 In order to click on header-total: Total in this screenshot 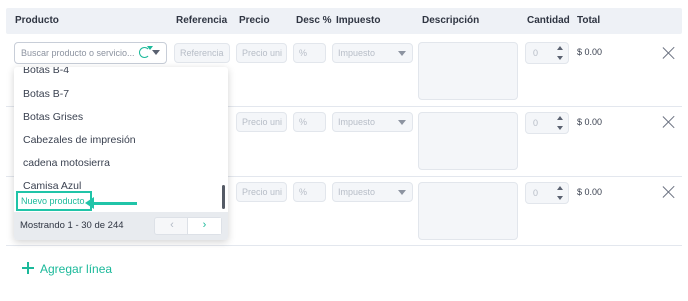, I will do `click(589, 20)`.